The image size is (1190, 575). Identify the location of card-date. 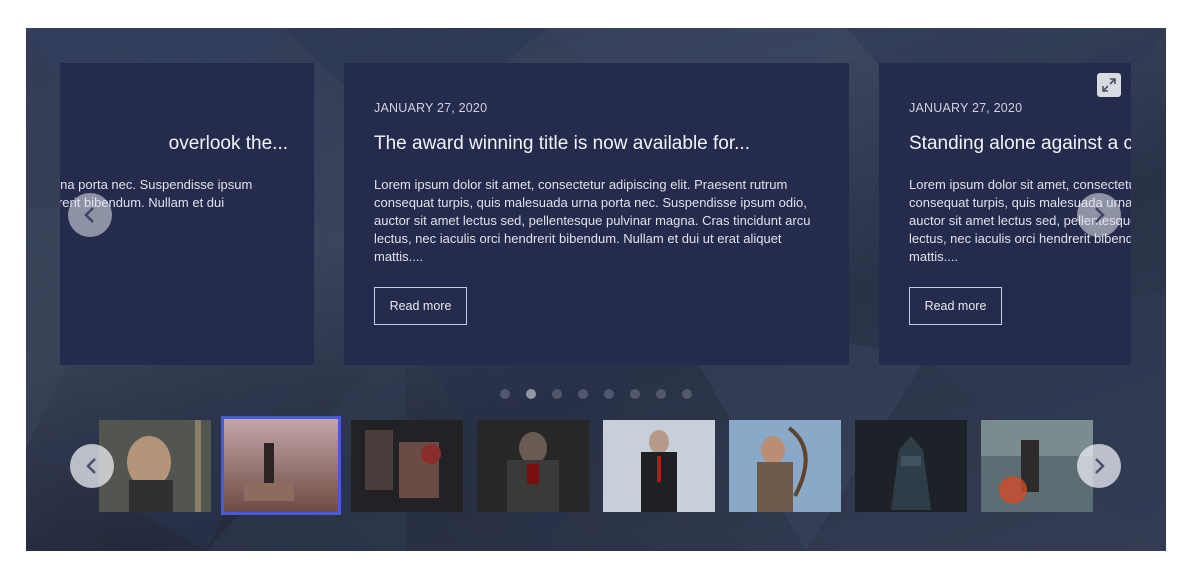
(174, 110).